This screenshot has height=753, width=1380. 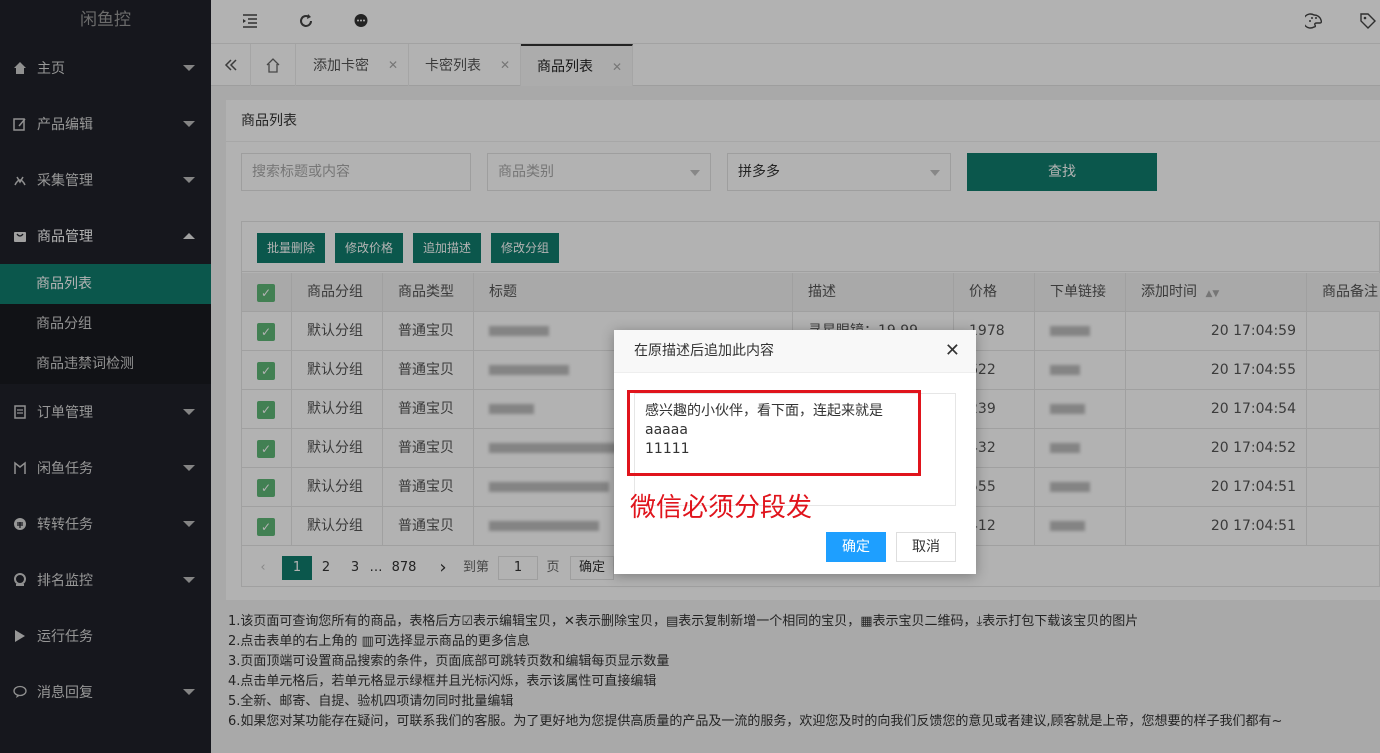 I want to click on annotation-highlight-box, so click(x=774, y=433).